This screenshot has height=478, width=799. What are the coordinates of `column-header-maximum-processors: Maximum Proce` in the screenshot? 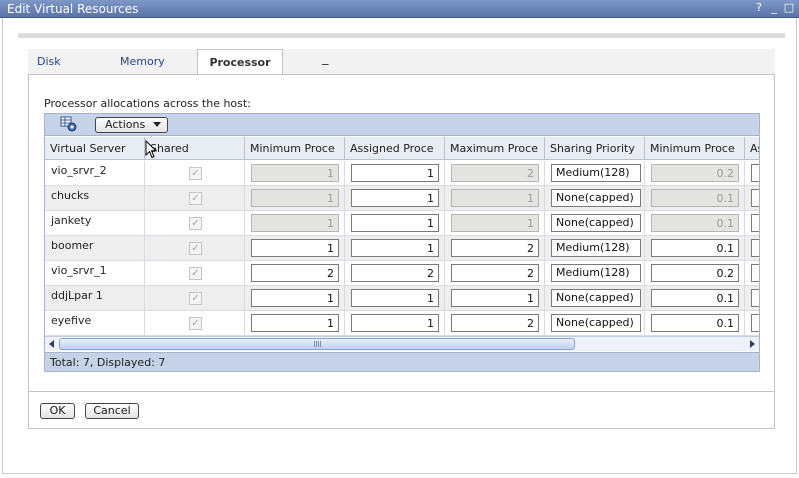 It's located at (495, 148).